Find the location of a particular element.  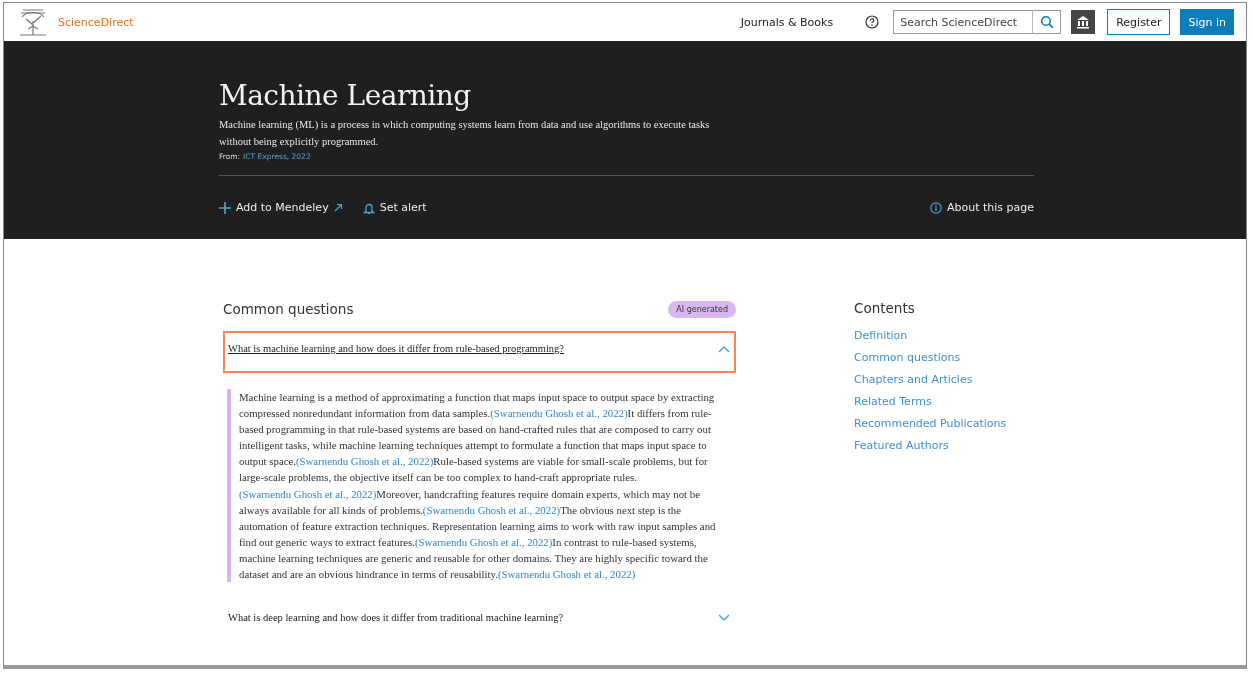

definition-text: Machine learning (ML) is a process in which computing systems learn from data and use algorithms to execute tasks without being explicitly programmed. is located at coordinates (465, 133).